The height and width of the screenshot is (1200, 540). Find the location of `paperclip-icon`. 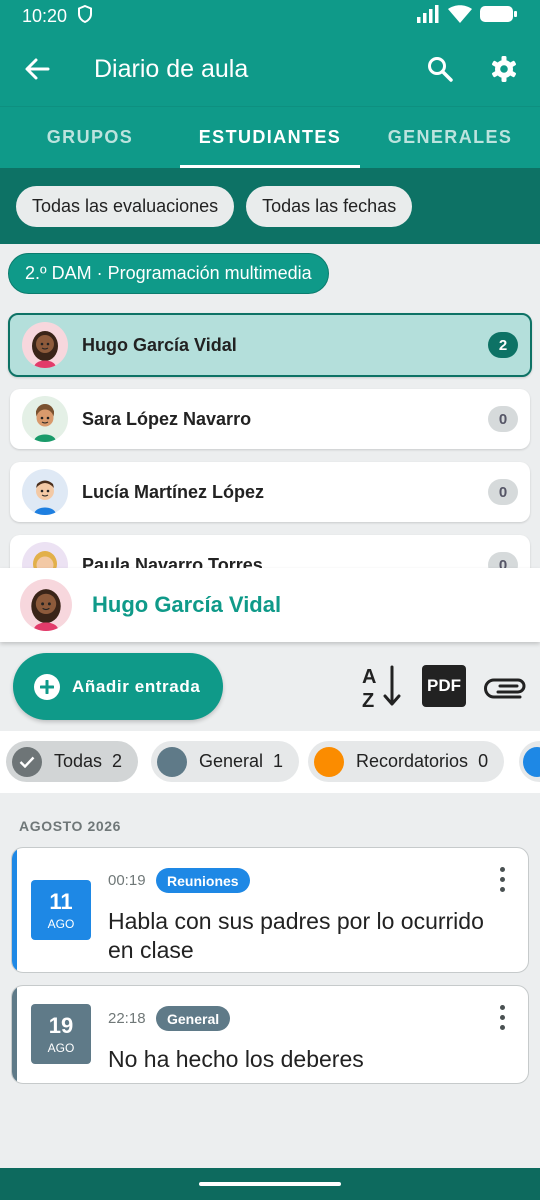

paperclip-icon is located at coordinates (505, 688).